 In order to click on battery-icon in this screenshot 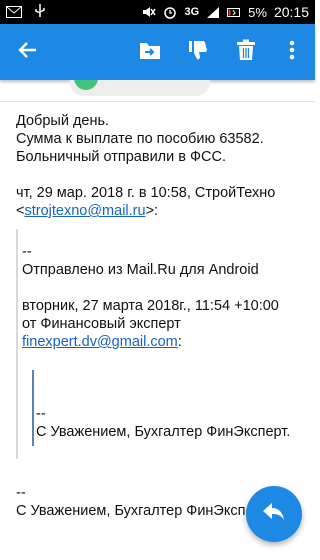, I will do `click(234, 12)`.